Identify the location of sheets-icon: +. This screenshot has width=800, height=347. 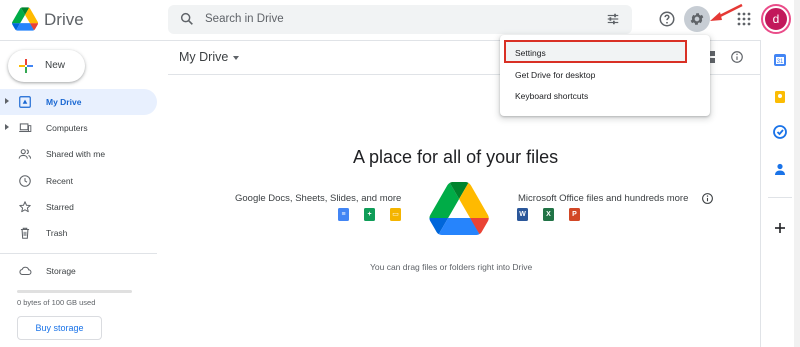
(369, 214).